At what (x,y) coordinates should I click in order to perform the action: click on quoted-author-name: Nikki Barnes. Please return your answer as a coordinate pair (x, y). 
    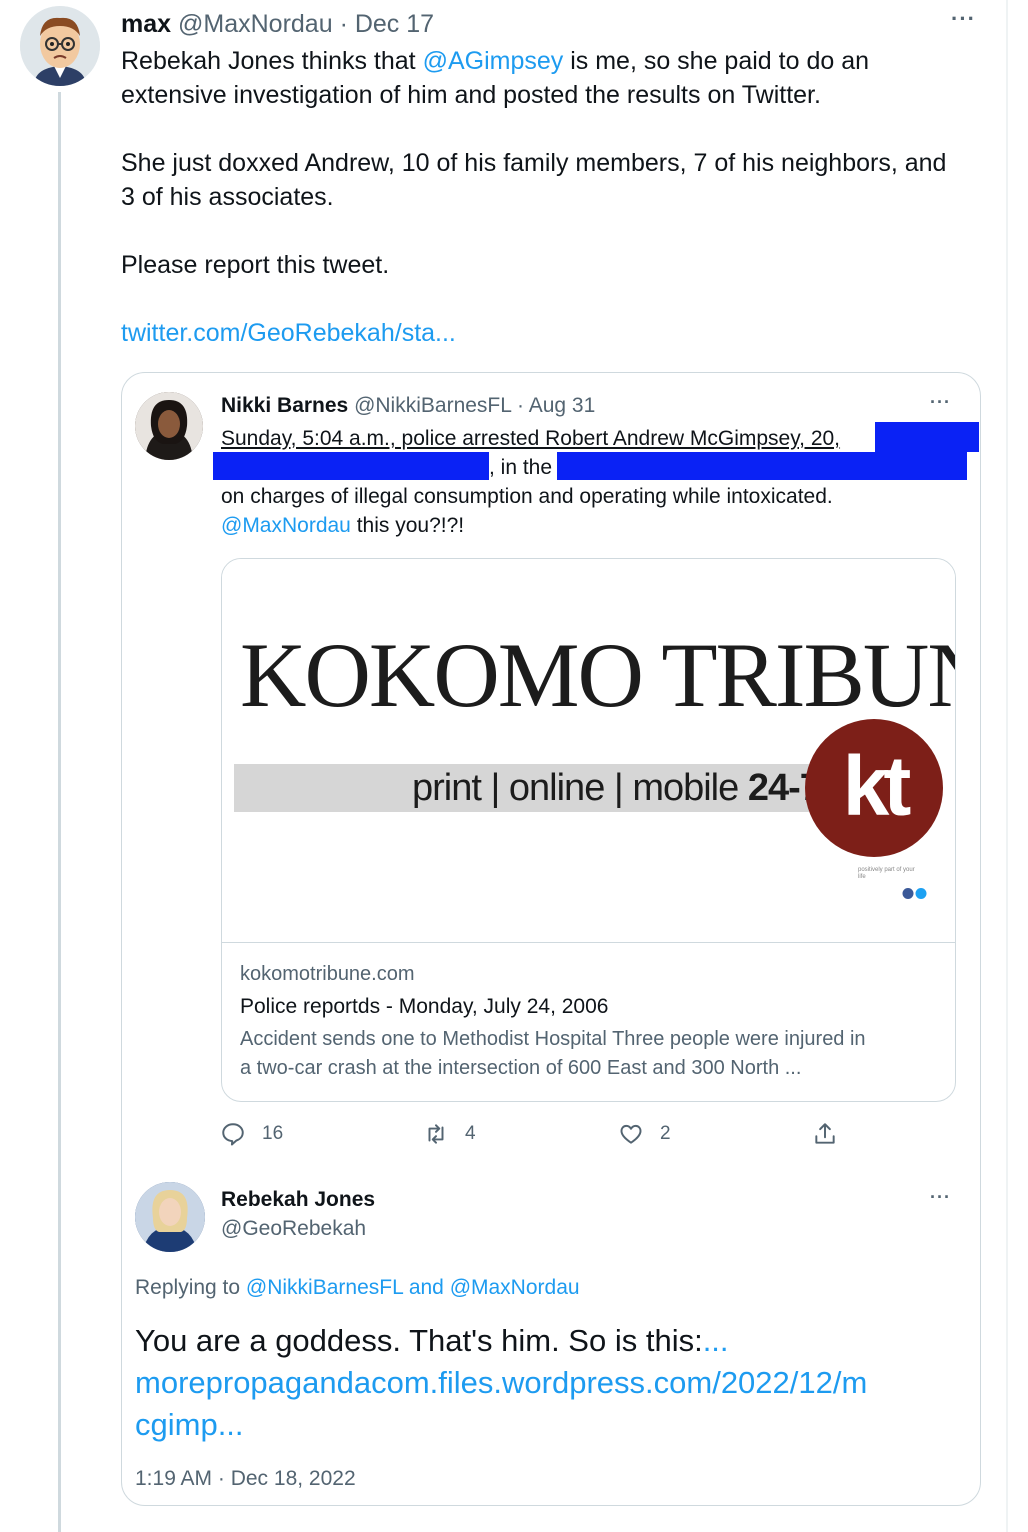
    Looking at the image, I should click on (284, 405).